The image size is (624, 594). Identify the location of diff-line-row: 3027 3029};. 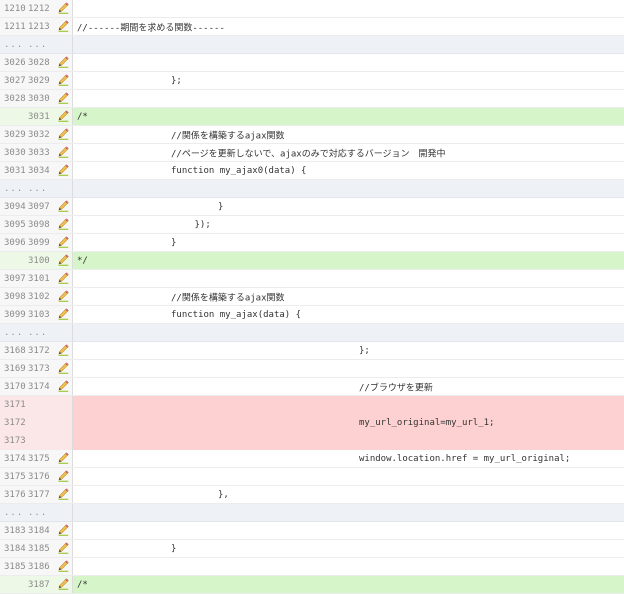
(312, 81).